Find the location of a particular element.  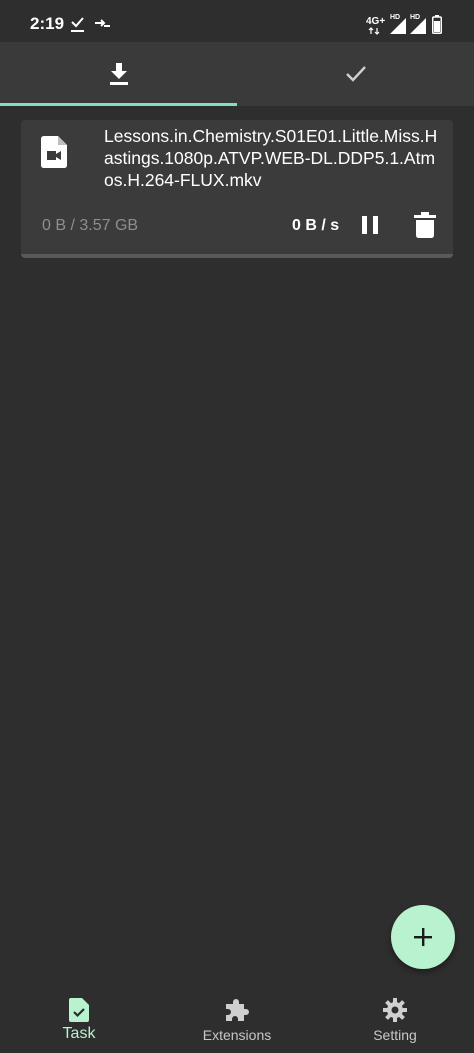

check-icon is located at coordinates (355, 74).